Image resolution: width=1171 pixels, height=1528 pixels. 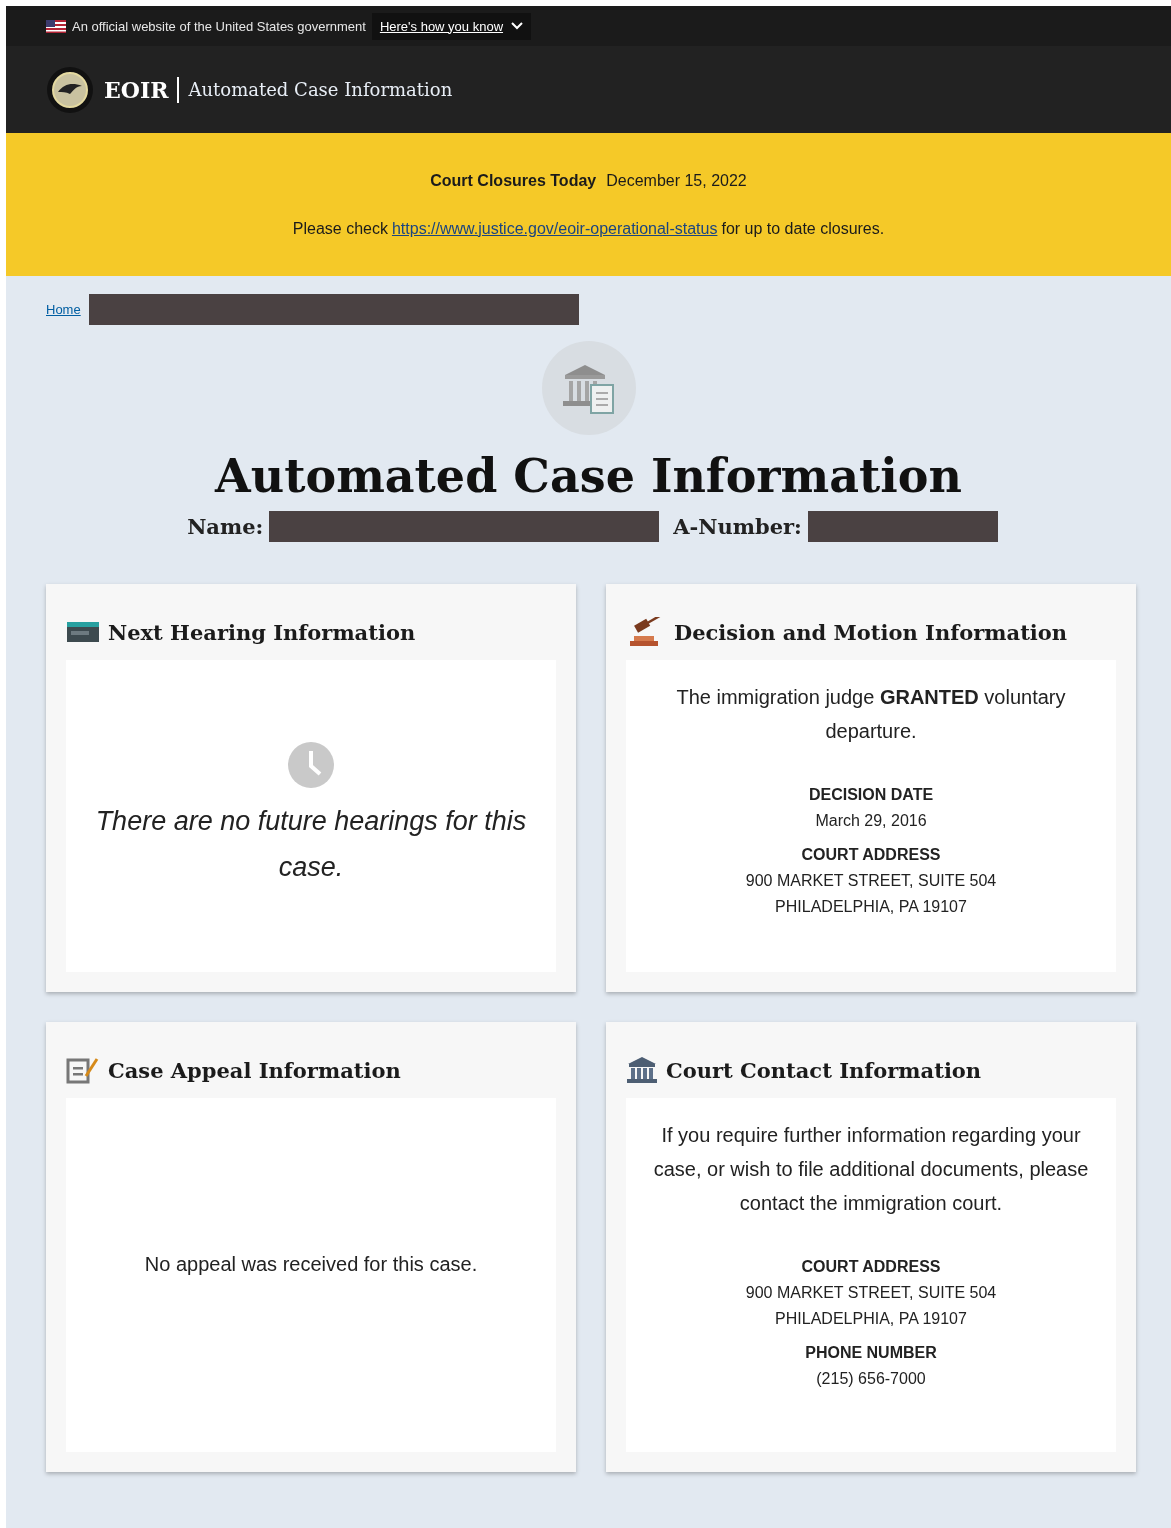 What do you see at coordinates (70, 89) in the screenshot?
I see `seal-icon` at bounding box center [70, 89].